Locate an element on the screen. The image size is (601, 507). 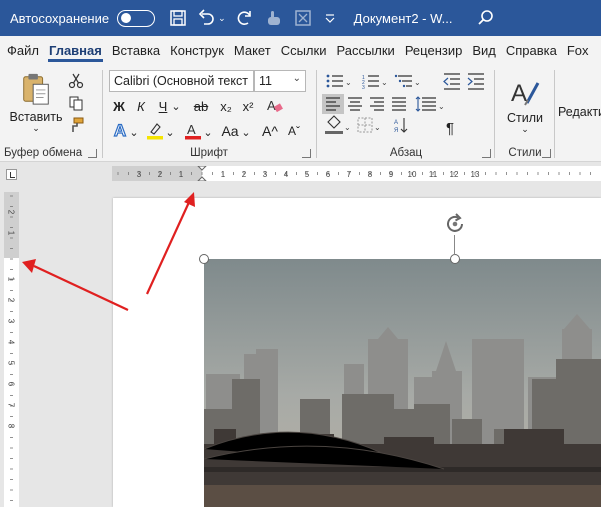
ruler-label: 3 is located at coordinates (11, 321).